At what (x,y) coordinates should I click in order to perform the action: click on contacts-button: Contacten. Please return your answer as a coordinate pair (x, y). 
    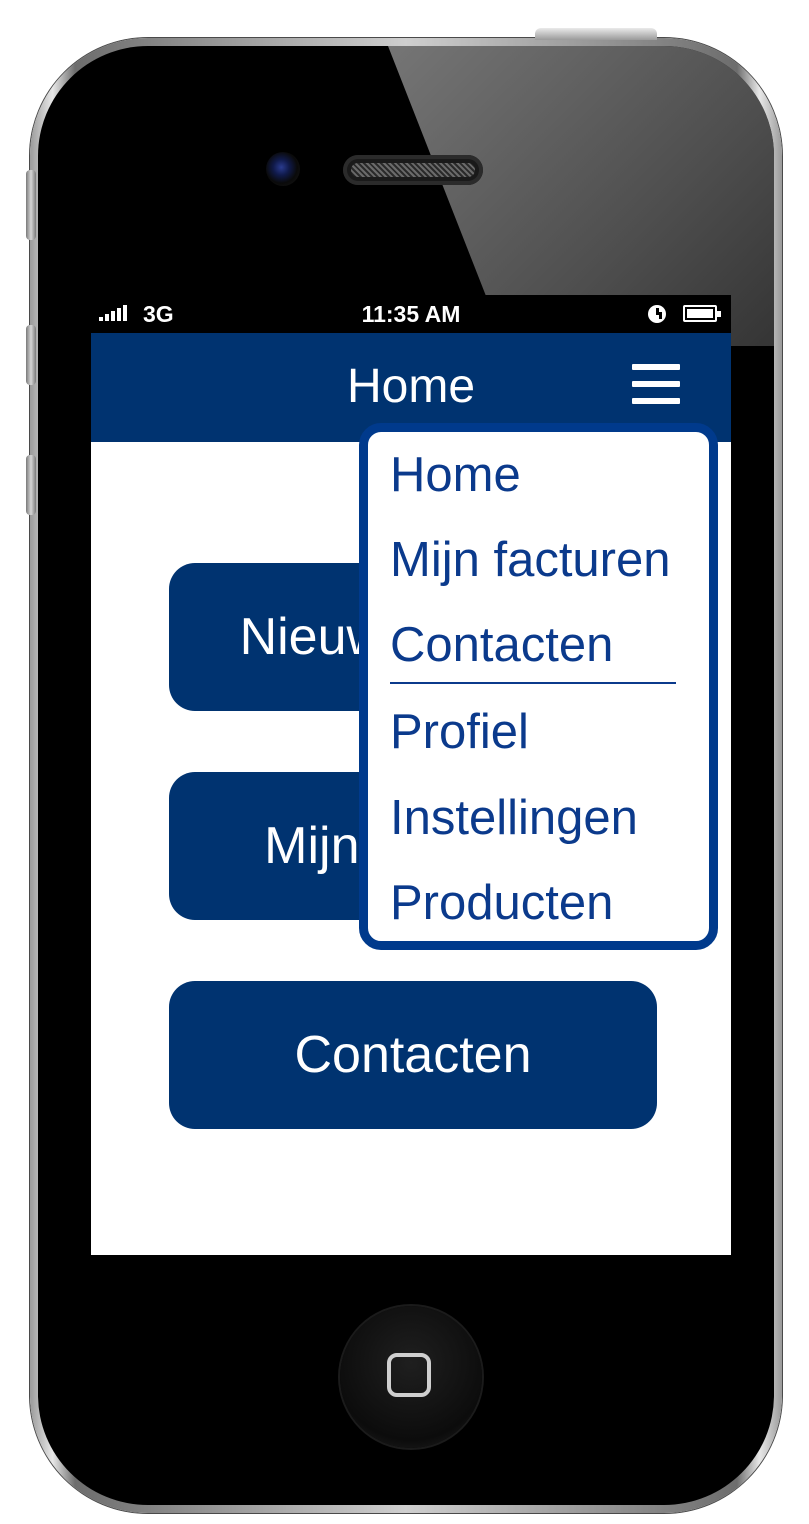
    Looking at the image, I should click on (413, 1055).